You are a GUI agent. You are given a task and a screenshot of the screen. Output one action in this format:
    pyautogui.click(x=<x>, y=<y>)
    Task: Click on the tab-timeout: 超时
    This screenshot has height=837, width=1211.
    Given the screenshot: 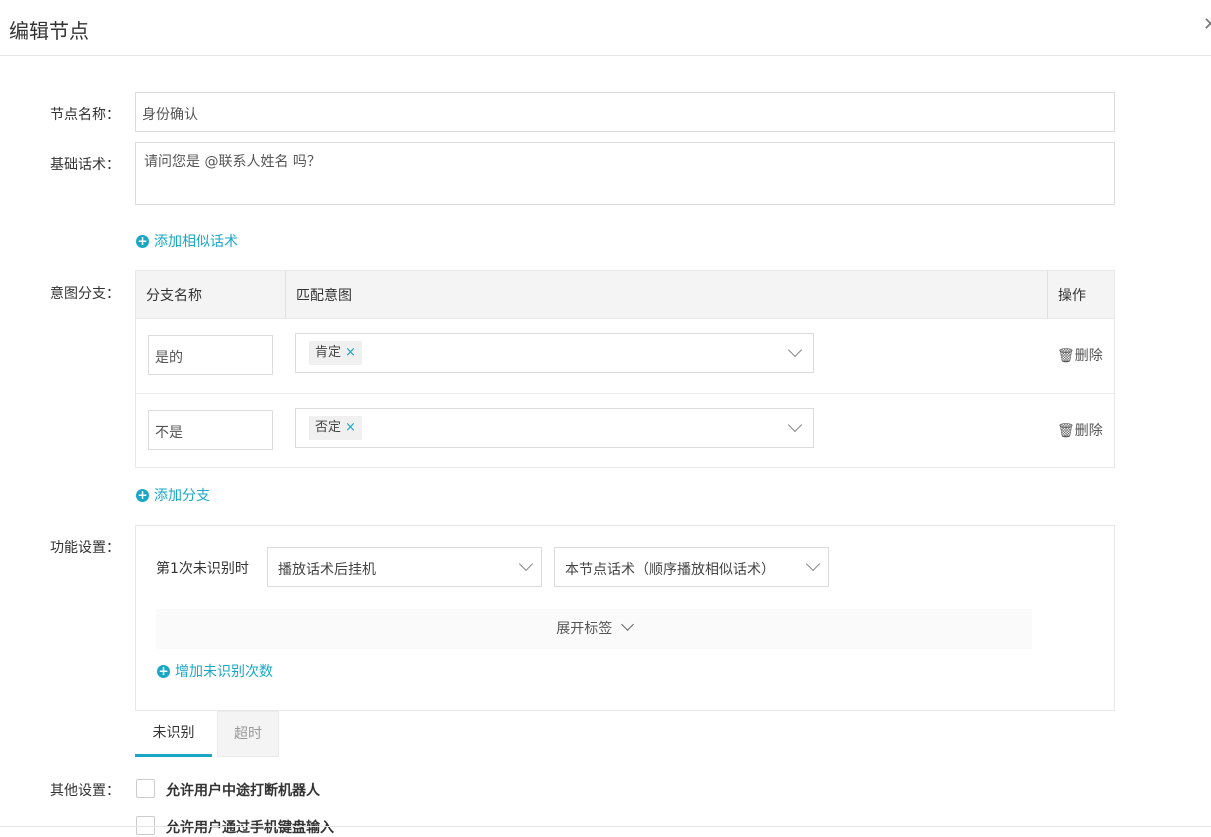 What is the action you would take?
    pyautogui.click(x=248, y=734)
    